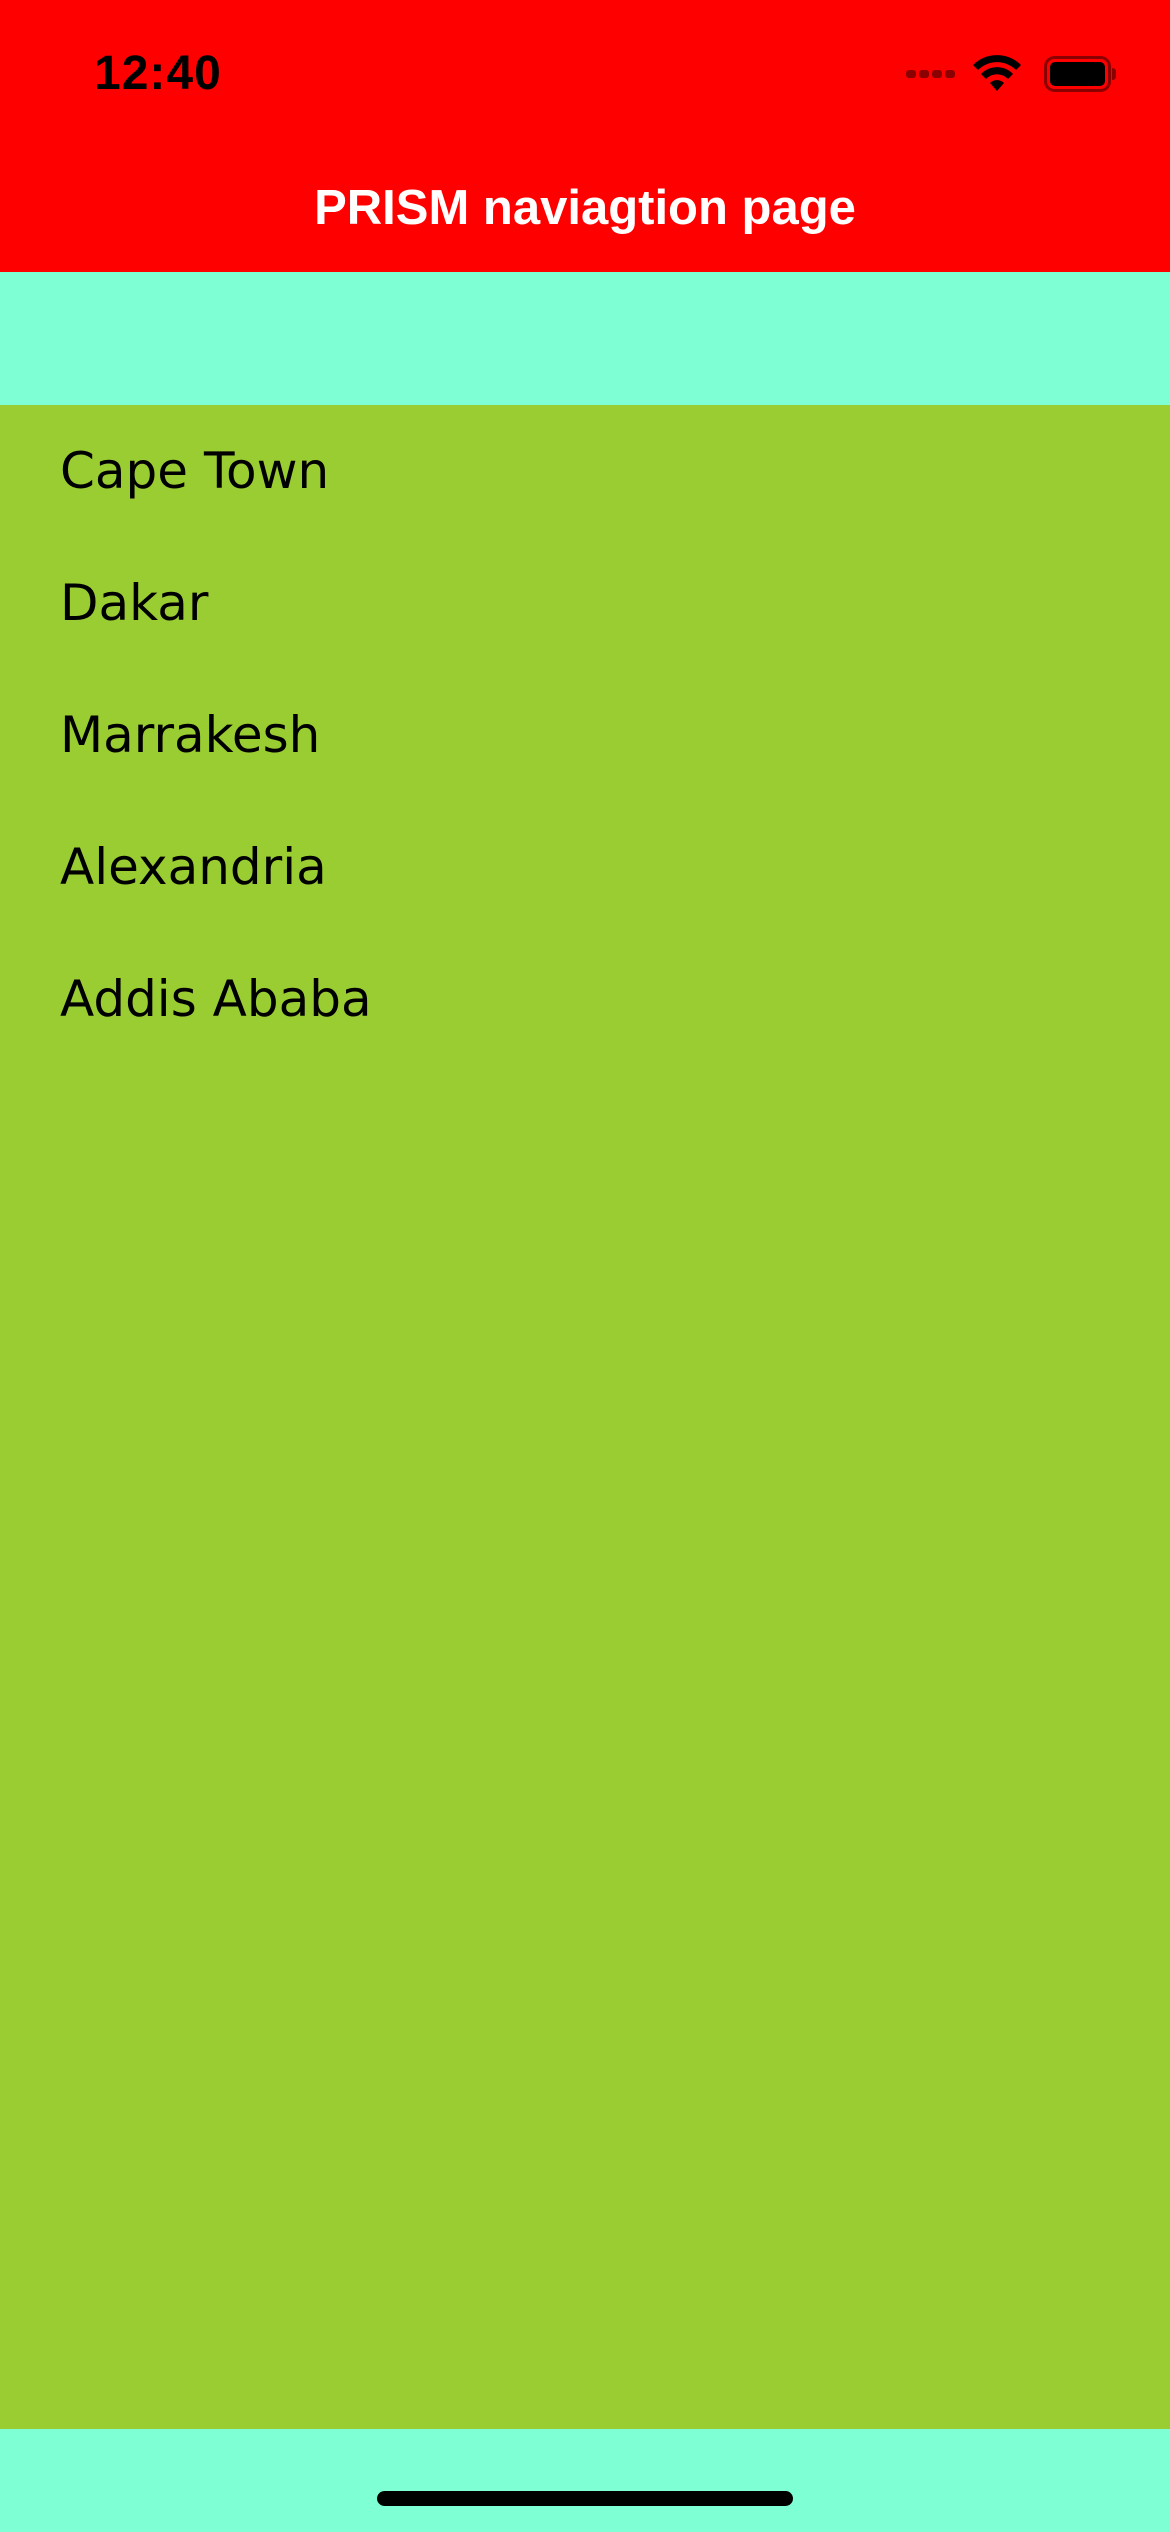  Describe the element at coordinates (585, 208) in the screenshot. I see `page-title: PRISM naviagtion page` at that location.